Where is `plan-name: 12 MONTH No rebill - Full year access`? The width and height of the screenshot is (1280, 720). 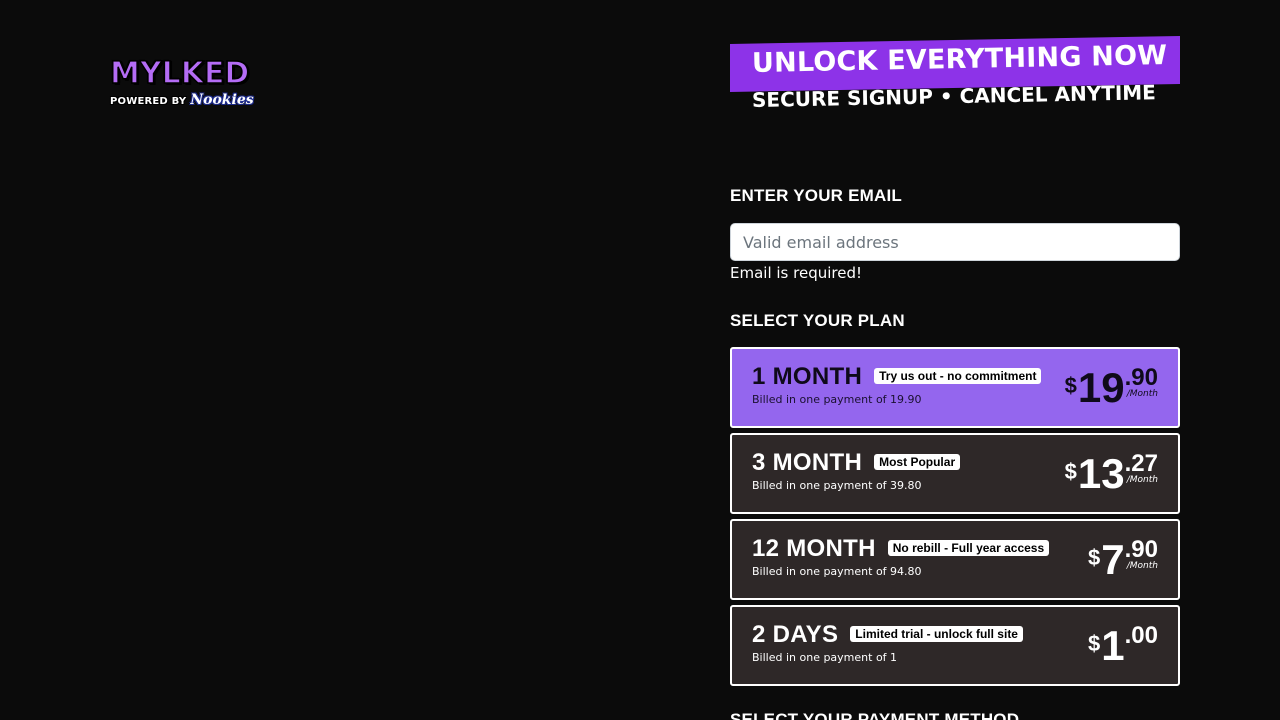 plan-name: 12 MONTH No rebill - Full year access is located at coordinates (901, 549).